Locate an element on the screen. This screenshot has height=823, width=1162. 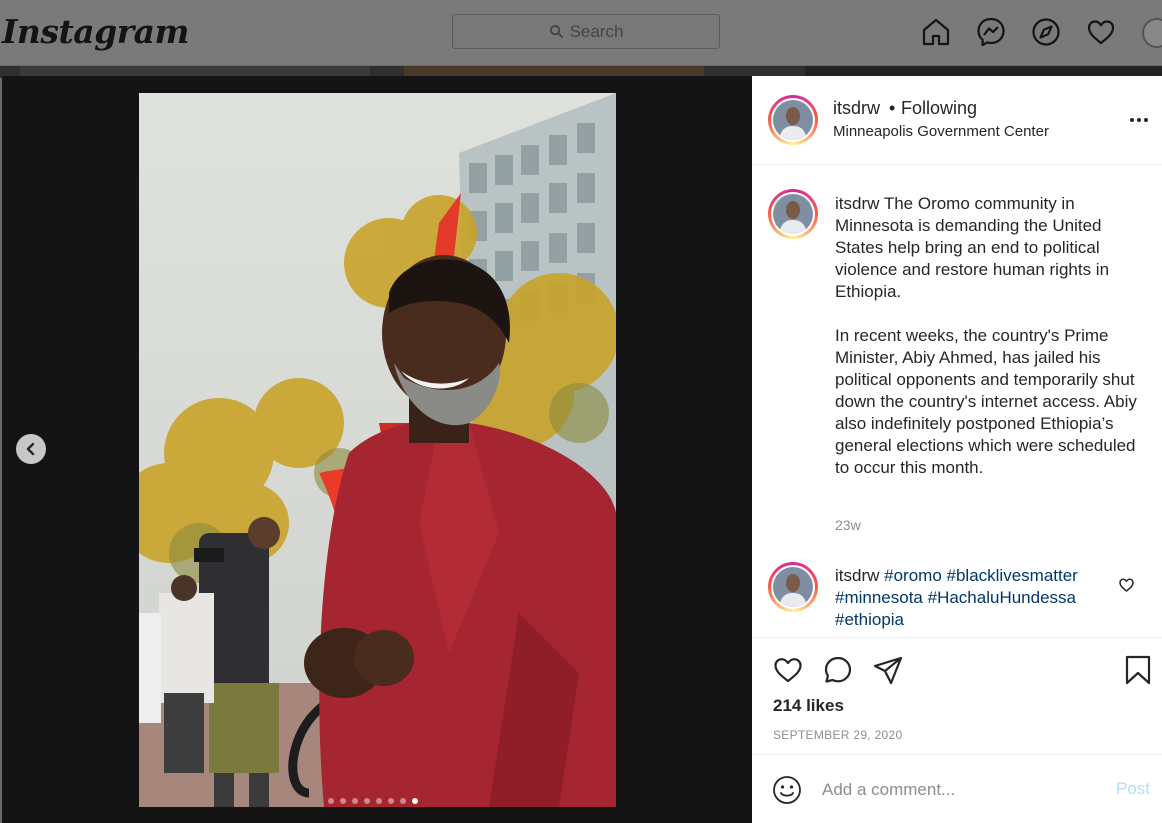
more-options-icon is located at coordinates (1141, 120).